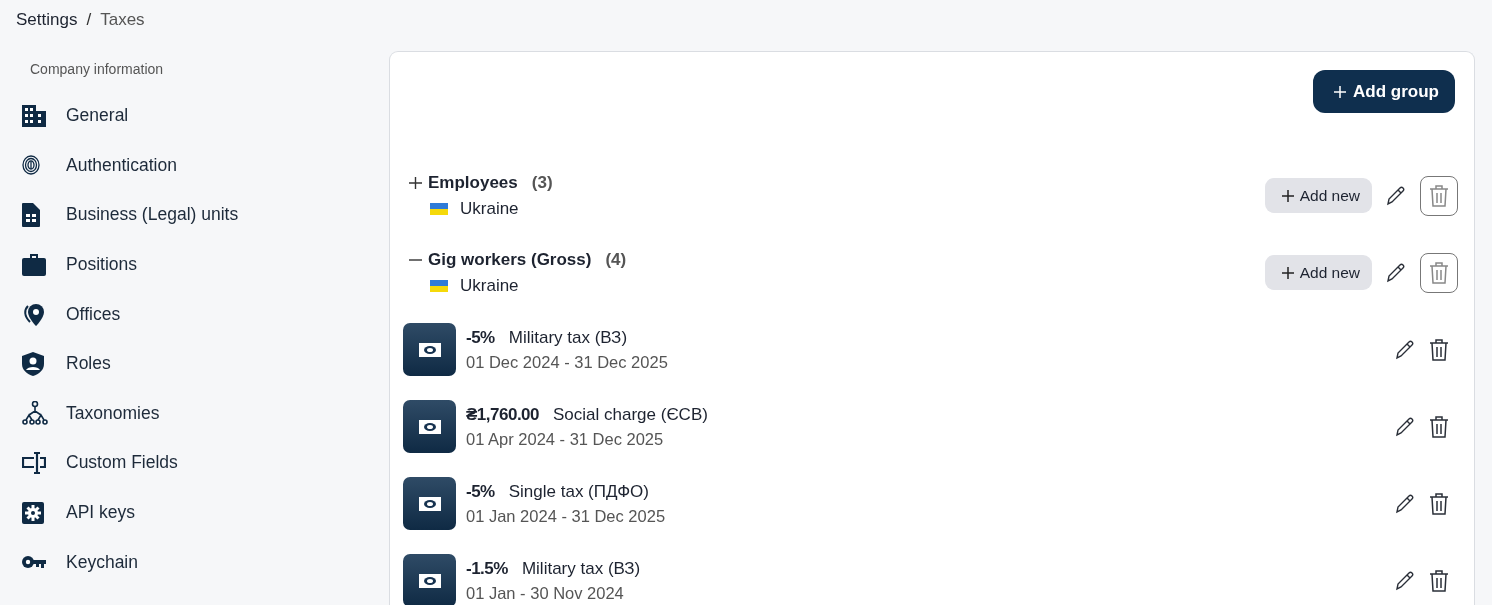 Image resolution: width=1492 pixels, height=605 pixels. Describe the element at coordinates (227, 413) in the screenshot. I see `sidebar-item: Taxonomies` at that location.